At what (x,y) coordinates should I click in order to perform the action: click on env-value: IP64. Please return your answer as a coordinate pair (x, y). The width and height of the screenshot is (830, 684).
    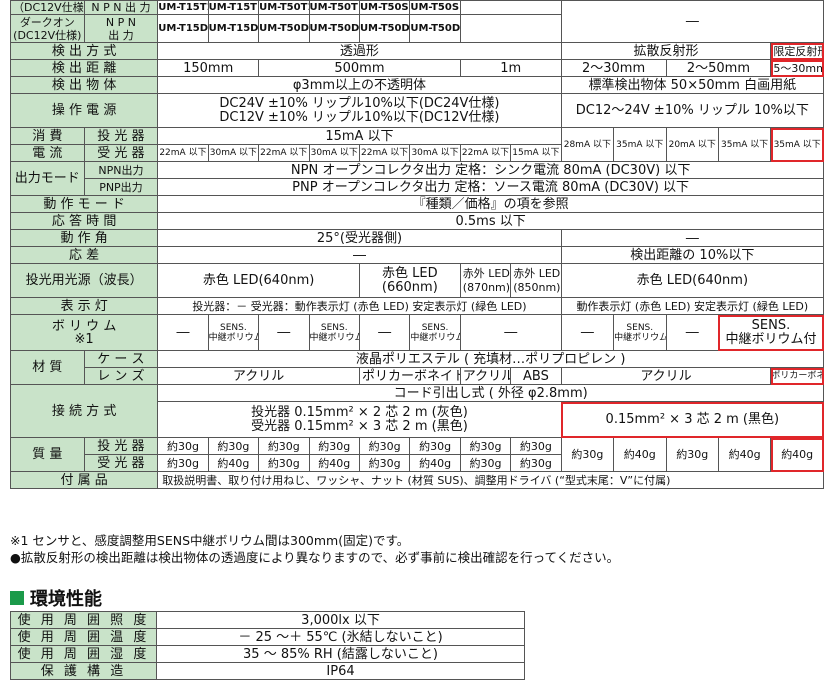
    Looking at the image, I should click on (340, 671).